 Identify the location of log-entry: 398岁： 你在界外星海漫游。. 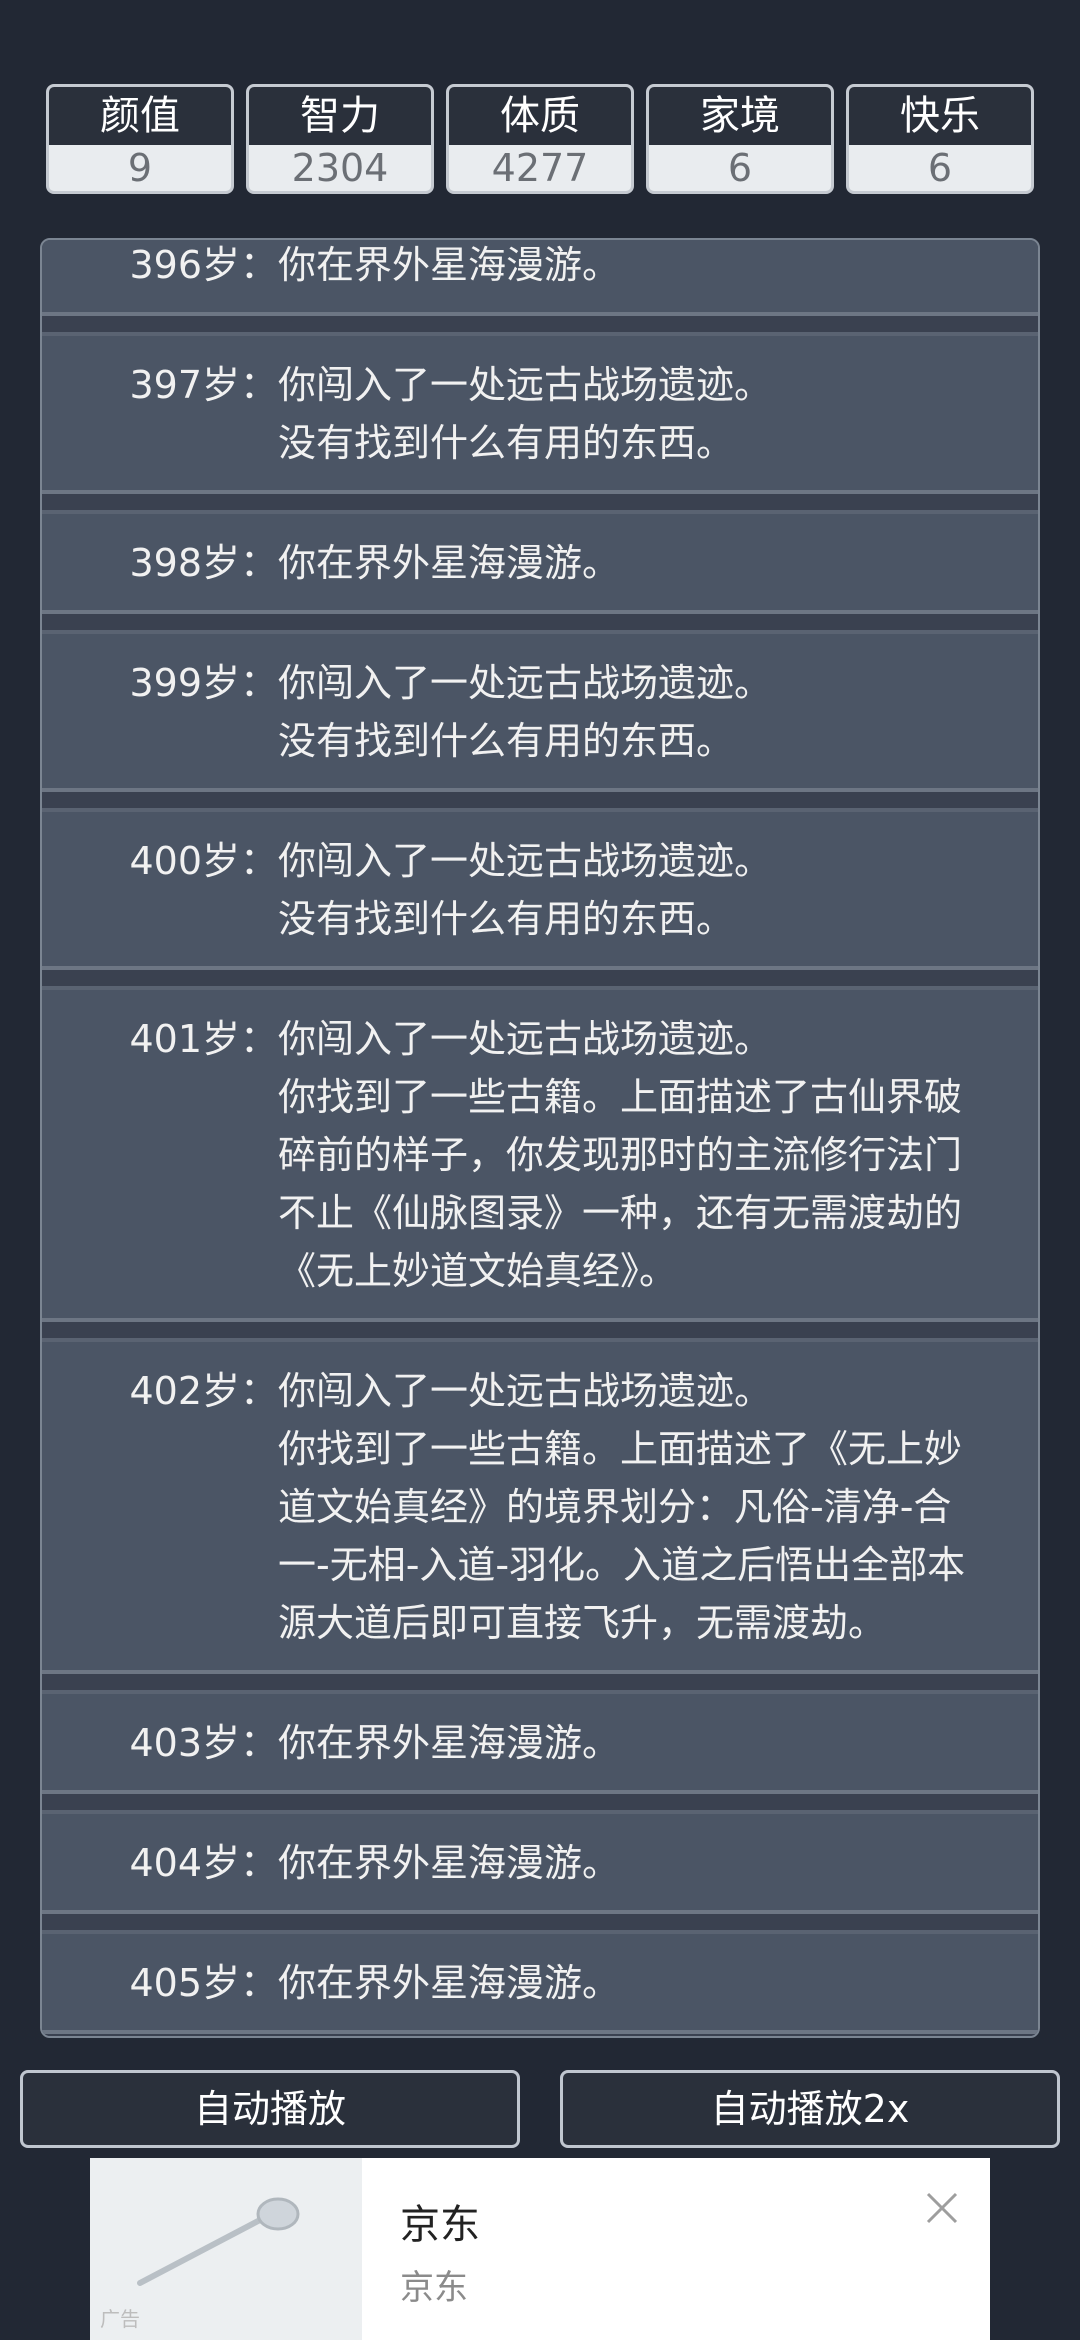
(540, 570).